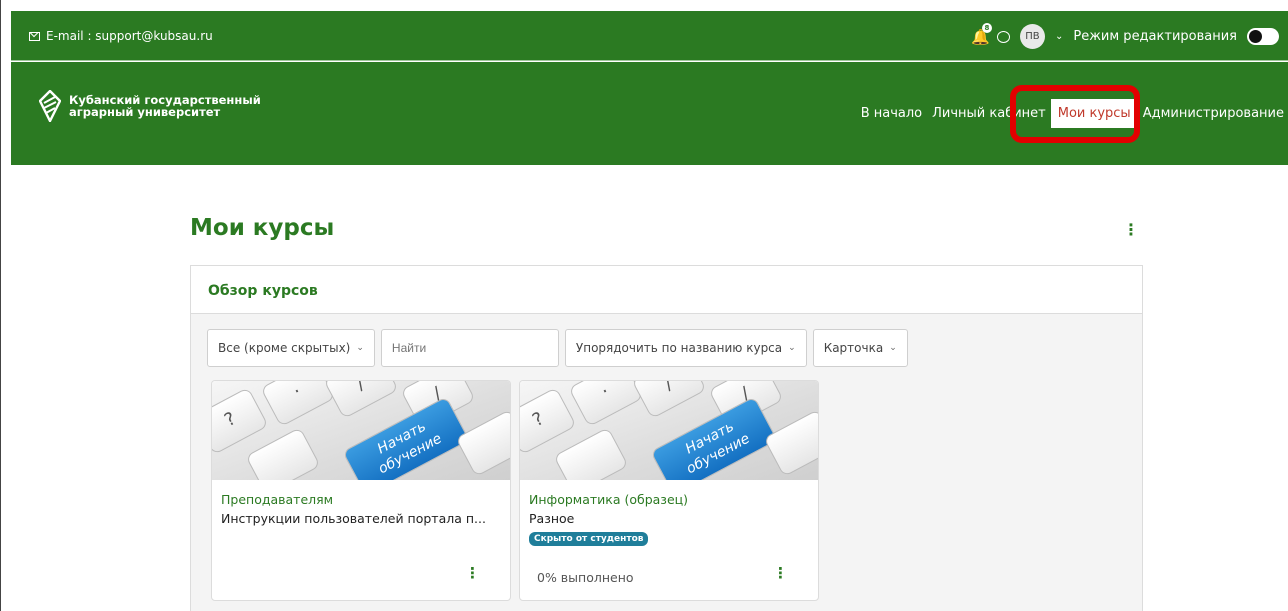  Describe the element at coordinates (361, 499) in the screenshot. I see `course-category: Преподавателям` at that location.